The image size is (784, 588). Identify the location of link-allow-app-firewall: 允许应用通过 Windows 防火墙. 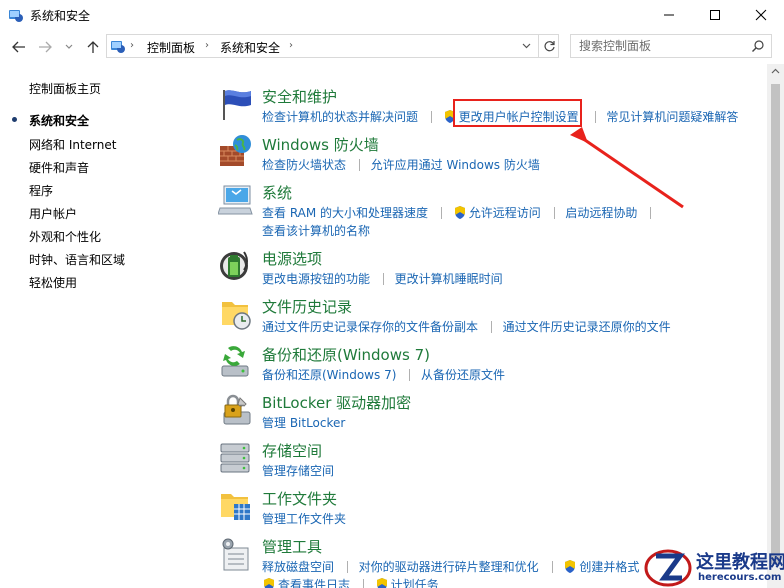
(455, 164).